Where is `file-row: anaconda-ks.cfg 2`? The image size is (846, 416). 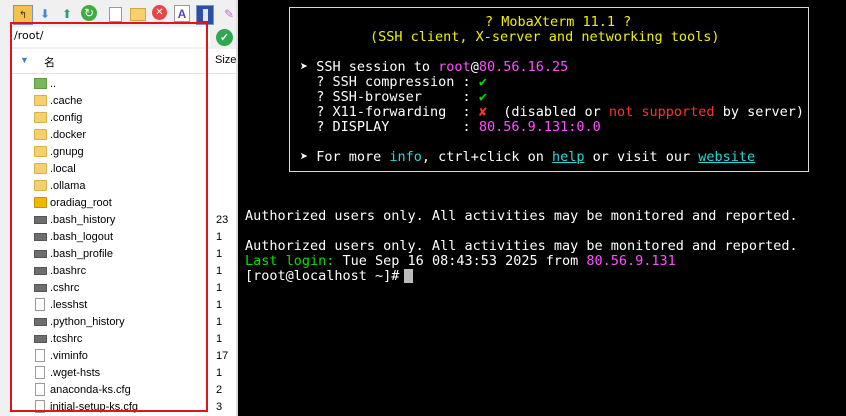 file-row: anaconda-ks.cfg 2 is located at coordinates (124, 390).